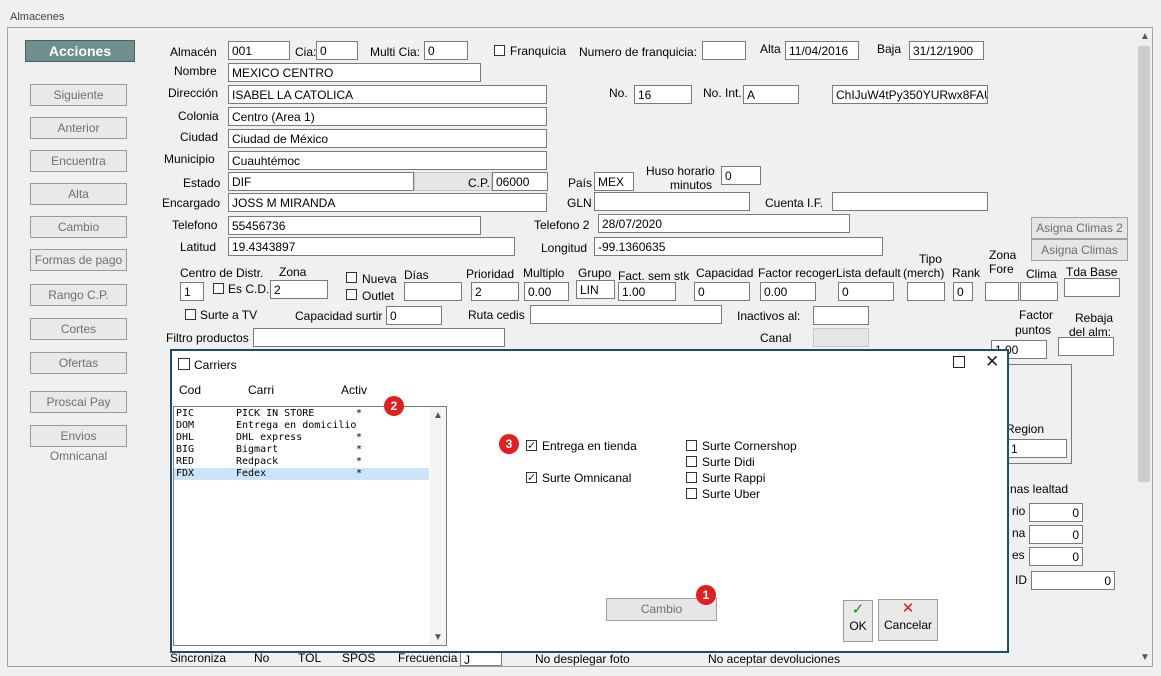 The image size is (1161, 676). Describe the element at coordinates (946, 50) in the screenshot. I see `baja-field: 31/12/1900` at that location.